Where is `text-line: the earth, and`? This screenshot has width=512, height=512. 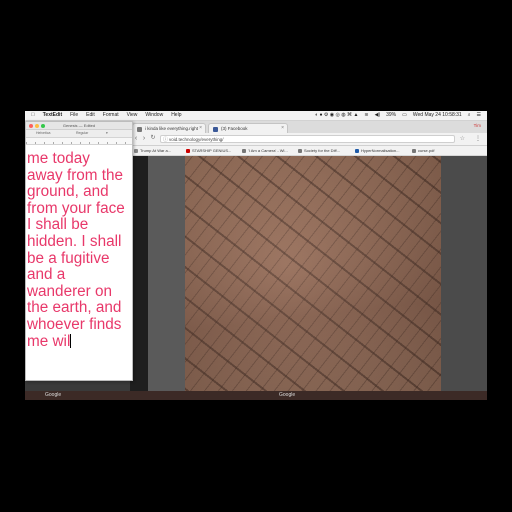 text-line: the earth, and is located at coordinates (74, 308).